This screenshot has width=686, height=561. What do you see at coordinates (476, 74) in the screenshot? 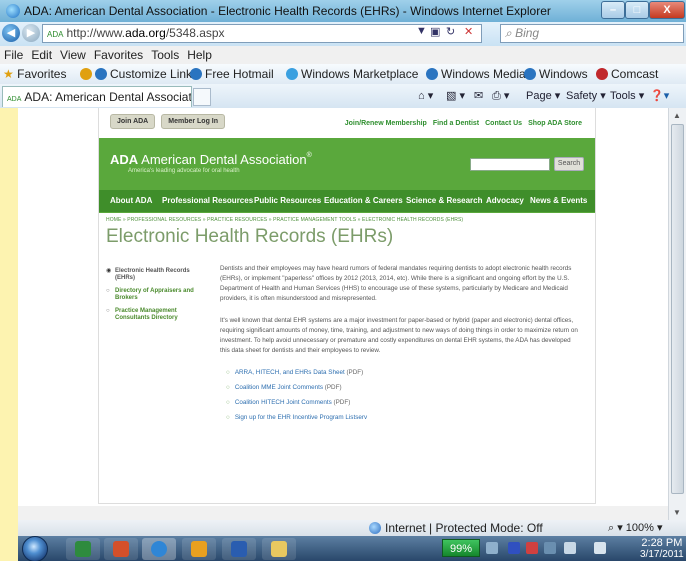
I see `fav-windows-media: Windows Media` at bounding box center [476, 74].